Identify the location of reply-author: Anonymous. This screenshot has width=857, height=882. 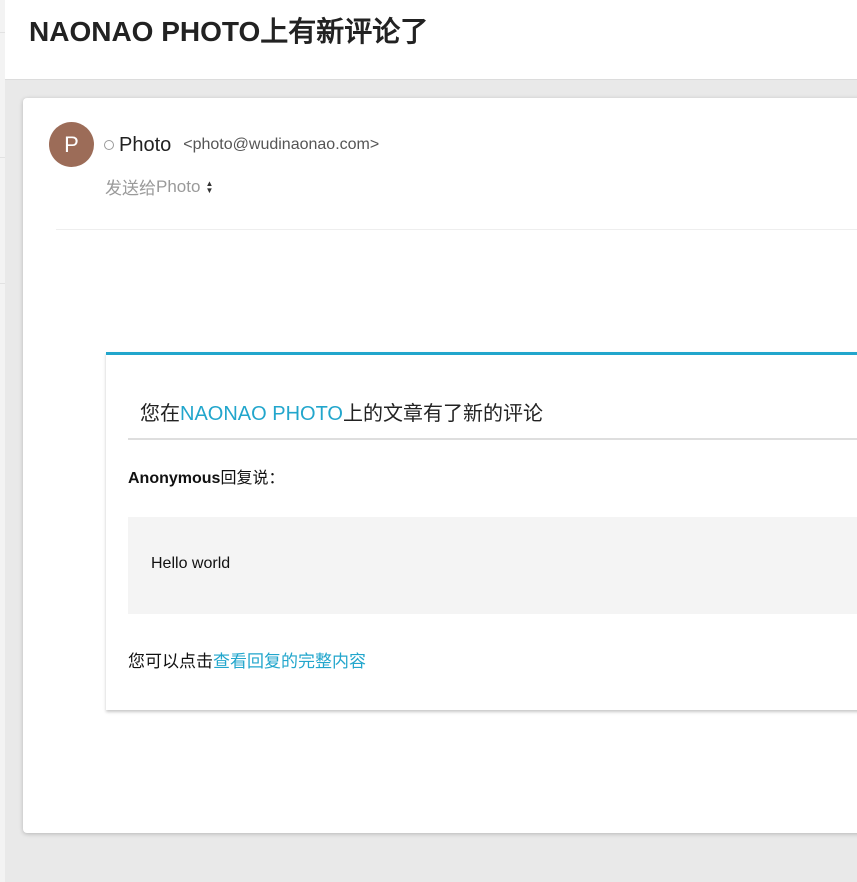
(174, 478).